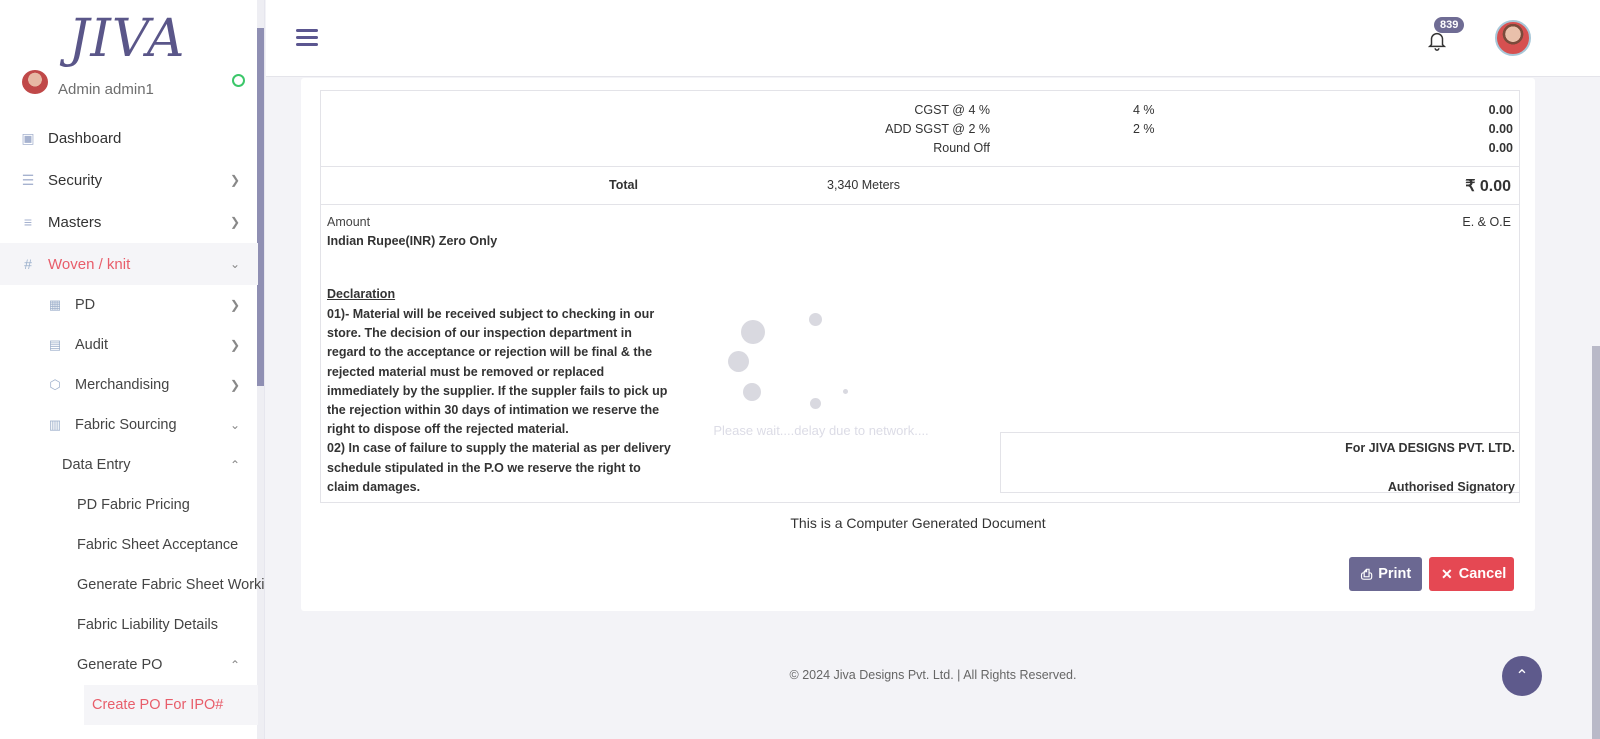 Image resolution: width=1600 pixels, height=739 pixels. I want to click on tax-rate: 4 %, so click(1144, 110).